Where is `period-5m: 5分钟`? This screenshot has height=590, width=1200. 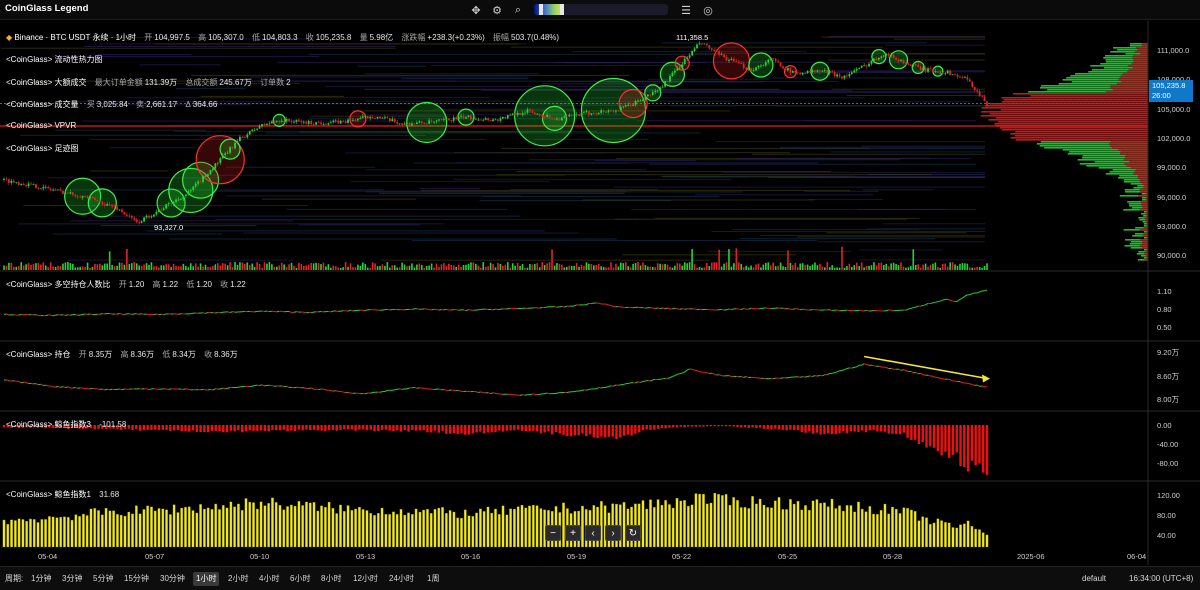
period-5m: 5分钟 is located at coordinates (103, 579).